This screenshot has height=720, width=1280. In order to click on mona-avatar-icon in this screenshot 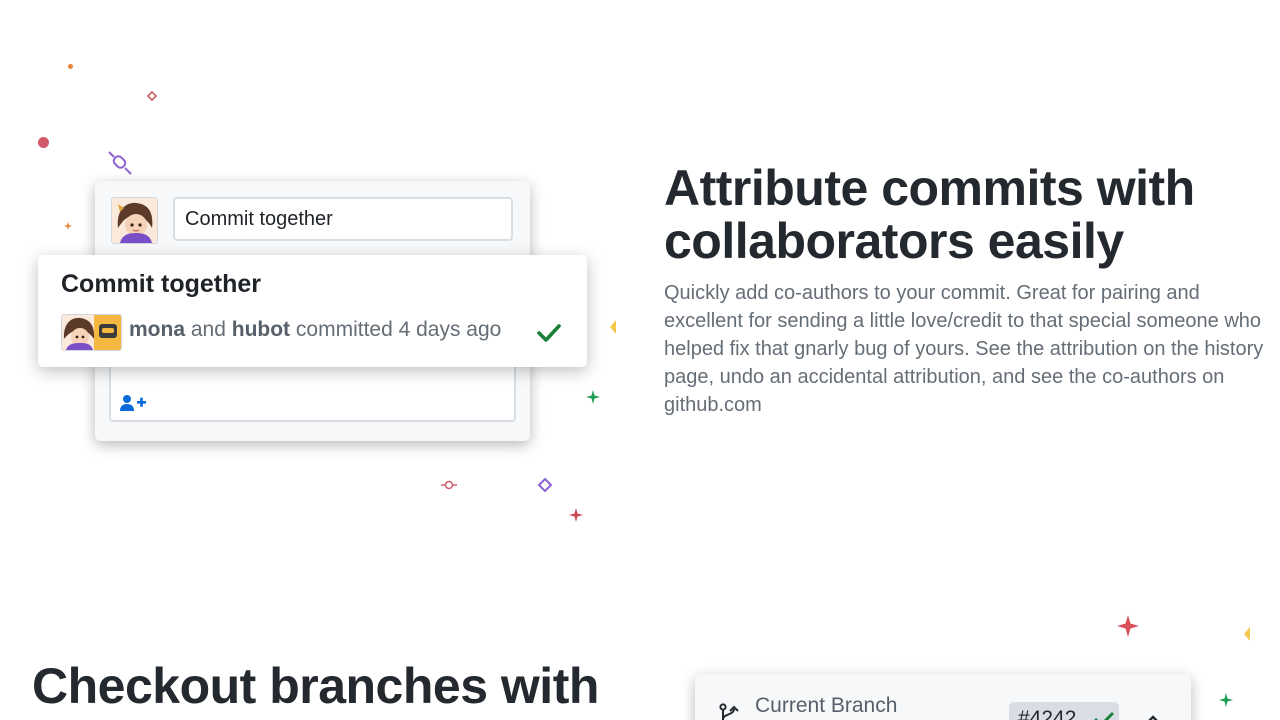, I will do `click(134, 220)`.